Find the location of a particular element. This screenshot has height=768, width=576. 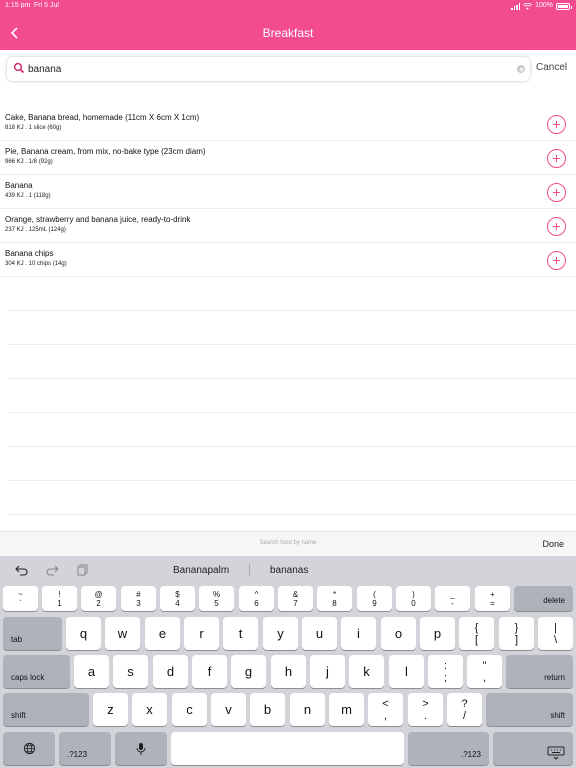

key: q is located at coordinates (83, 633).